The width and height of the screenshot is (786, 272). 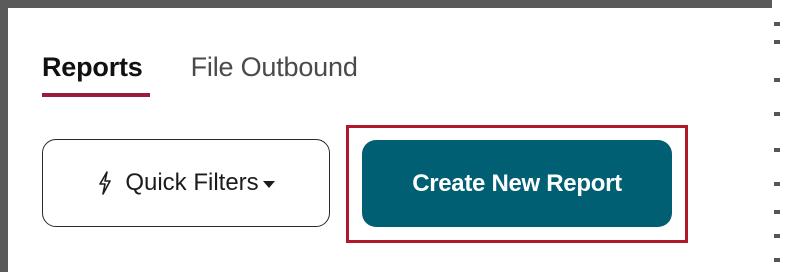 I want to click on tab-bar: Reports File Outbound, so click(x=200, y=74).